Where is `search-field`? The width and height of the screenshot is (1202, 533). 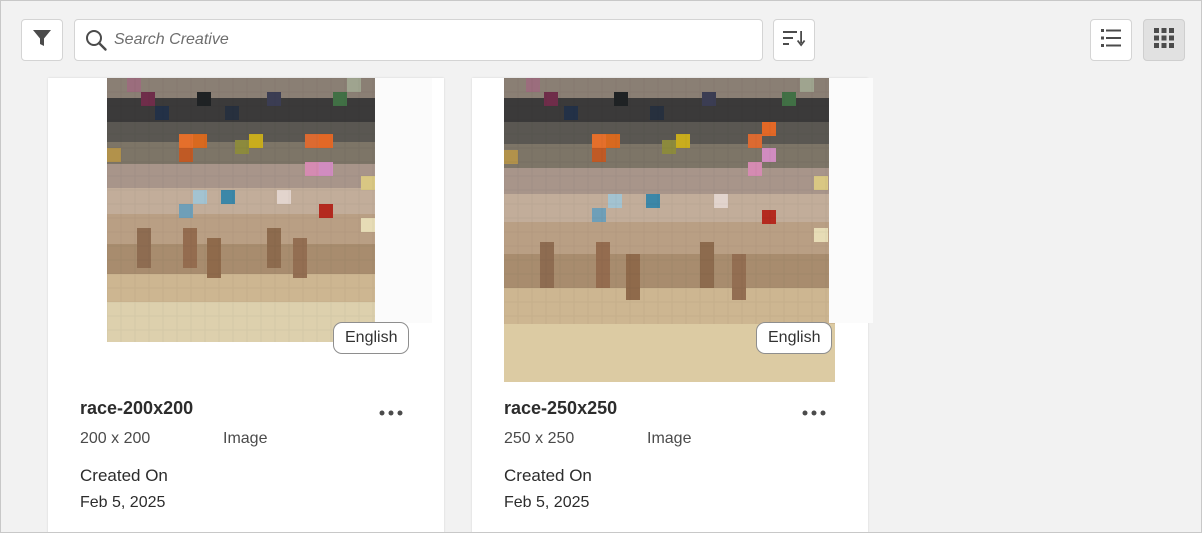 search-field is located at coordinates (418, 40).